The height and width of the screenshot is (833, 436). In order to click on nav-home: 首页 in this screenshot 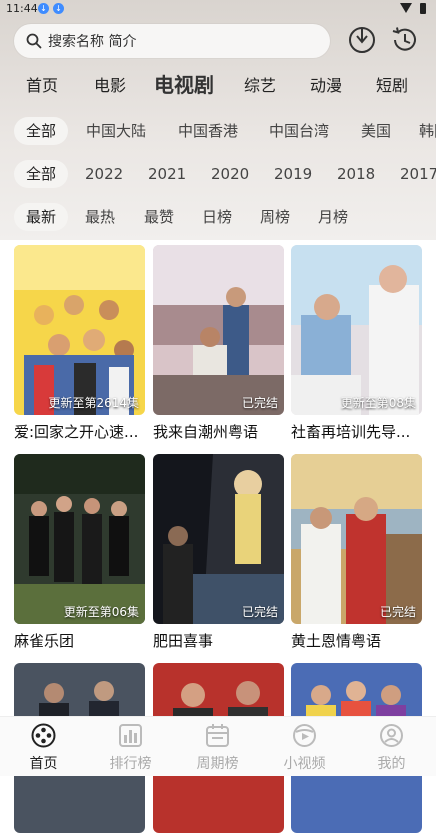, I will do `click(43, 746)`.